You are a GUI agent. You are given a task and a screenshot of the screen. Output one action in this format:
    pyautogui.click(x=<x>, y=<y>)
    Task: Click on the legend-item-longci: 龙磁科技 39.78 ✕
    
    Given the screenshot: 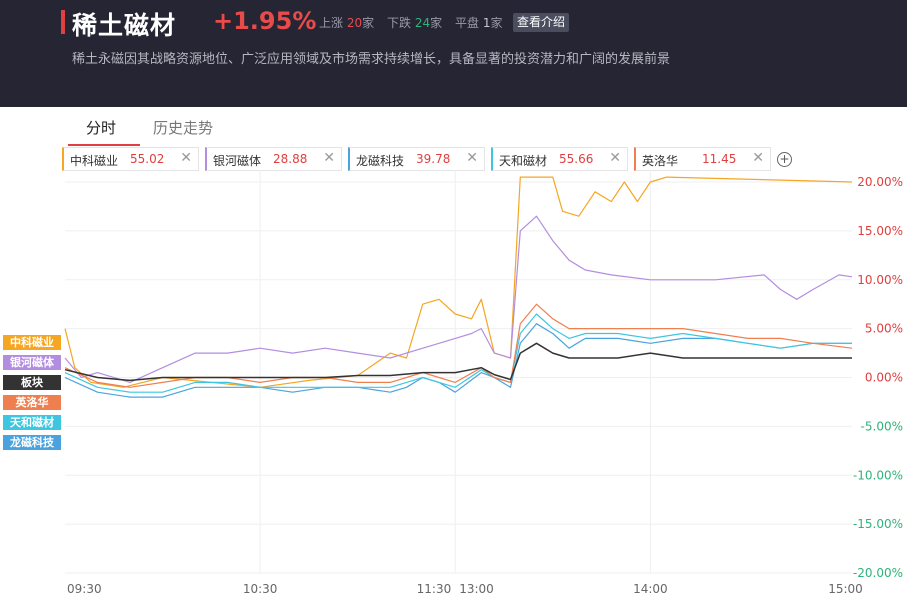 What is the action you would take?
    pyautogui.click(x=416, y=159)
    